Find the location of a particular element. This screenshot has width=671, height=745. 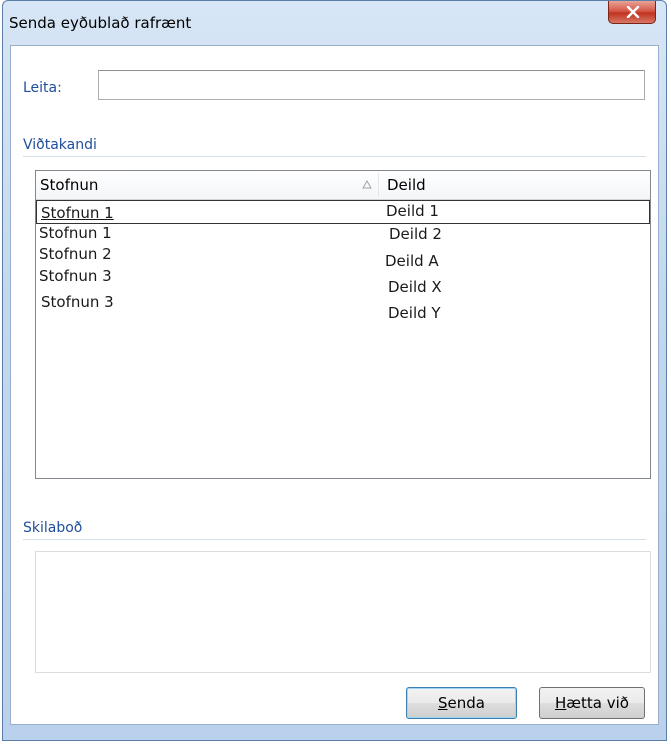

cancel-button: Hætta við is located at coordinates (592, 703).